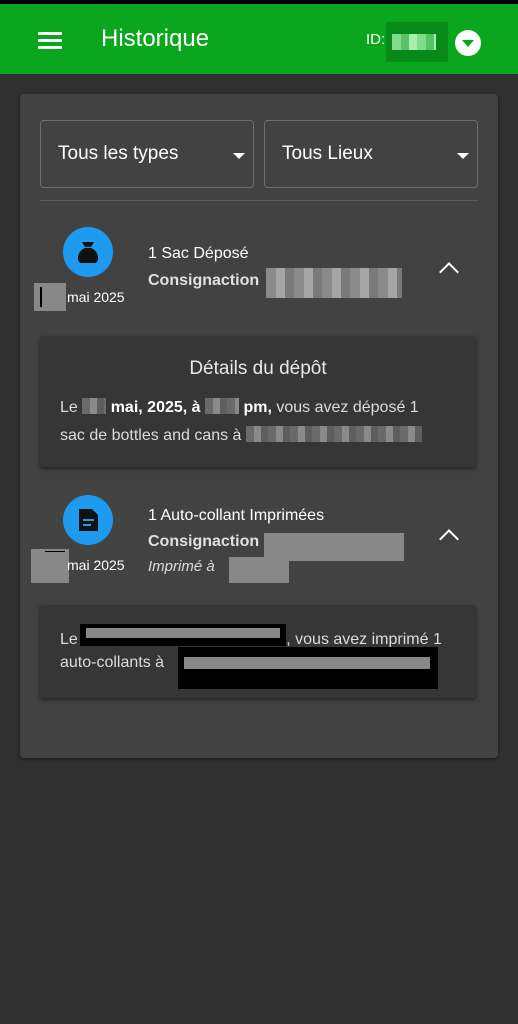  Describe the element at coordinates (241, 435) in the screenshot. I see `details-line-2: sac de bottles and cans à` at that location.